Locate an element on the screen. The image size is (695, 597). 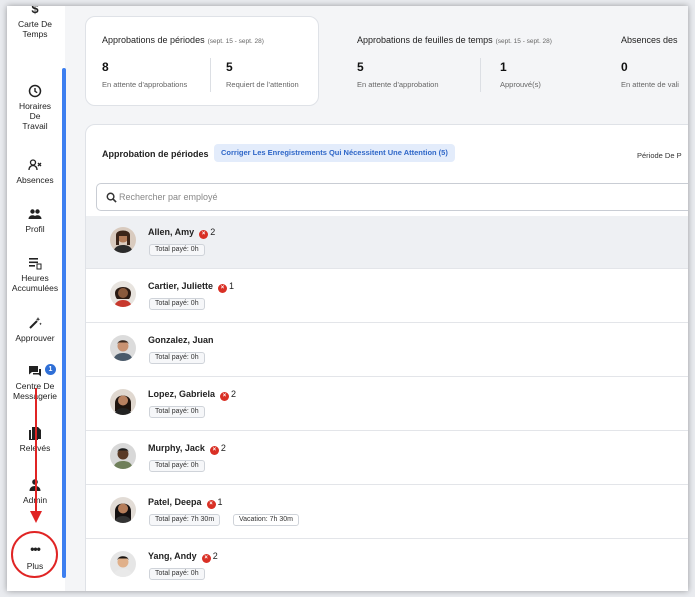
person-x-icon is located at coordinates (35, 165).